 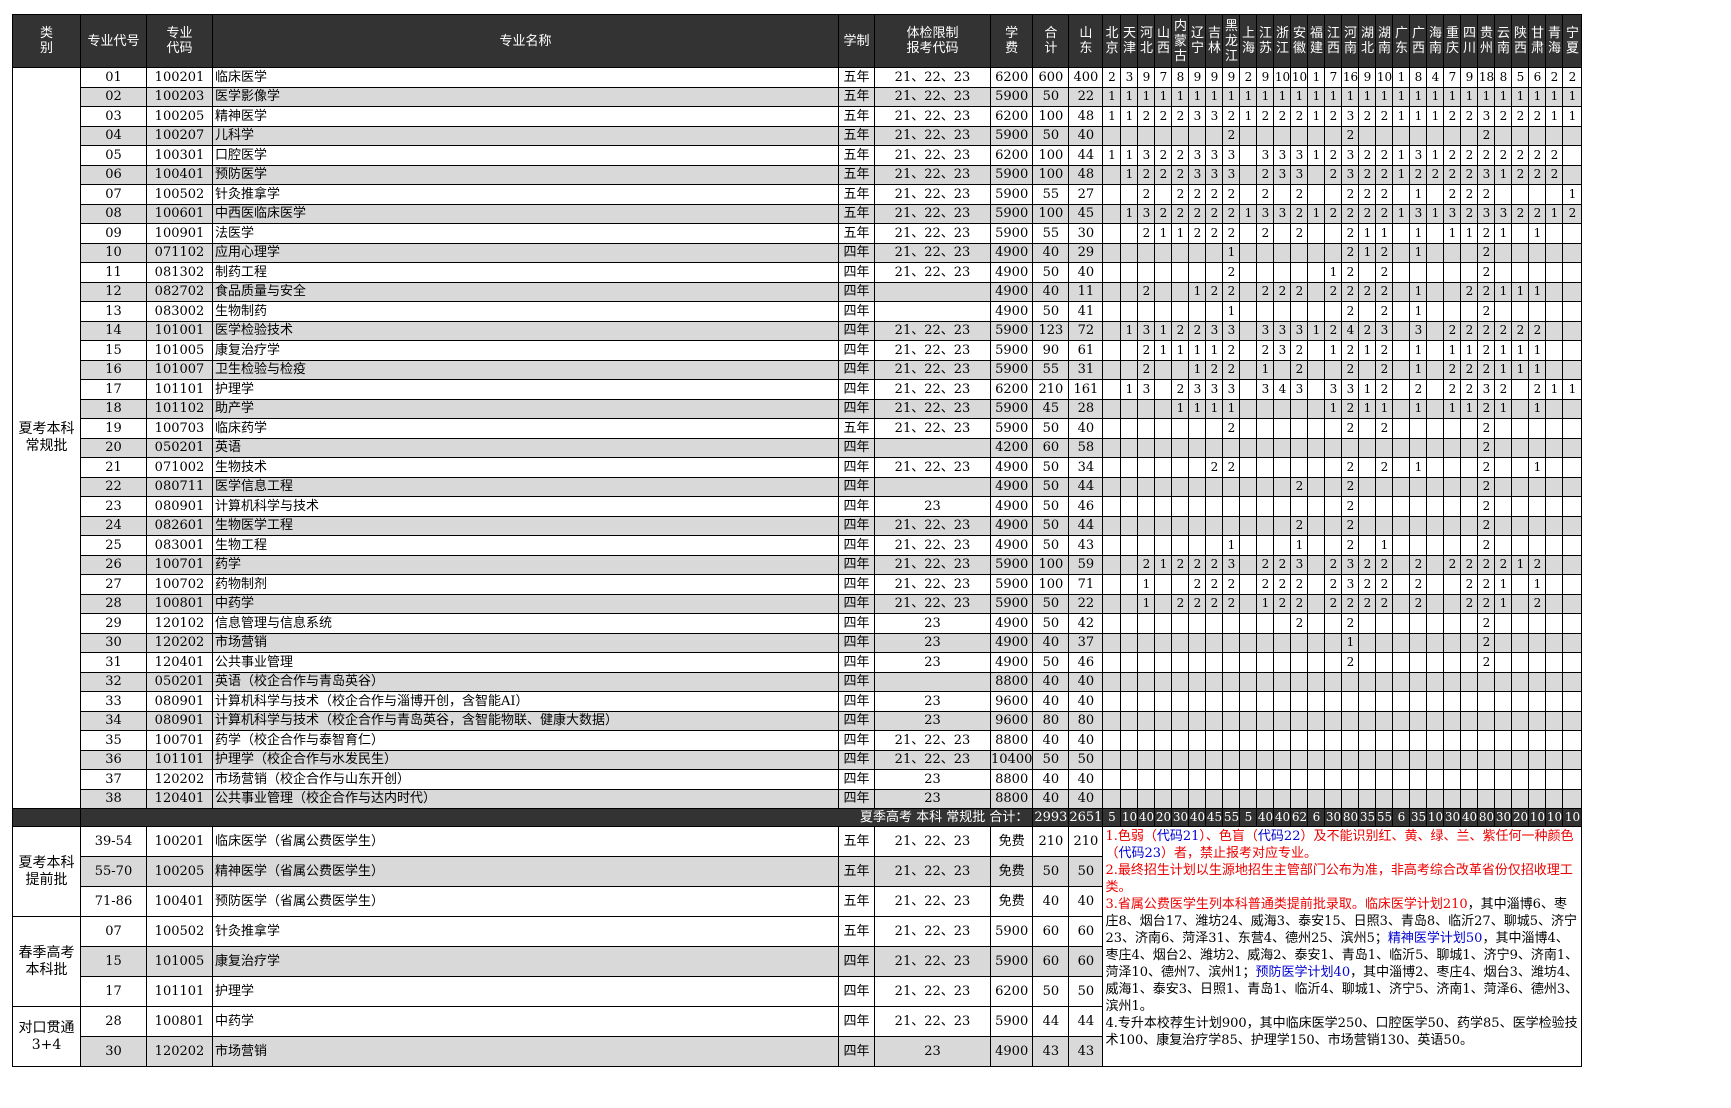 What do you see at coordinates (932, 350) in the screenshot?
I see `health-cell: 21、22、23` at bounding box center [932, 350].